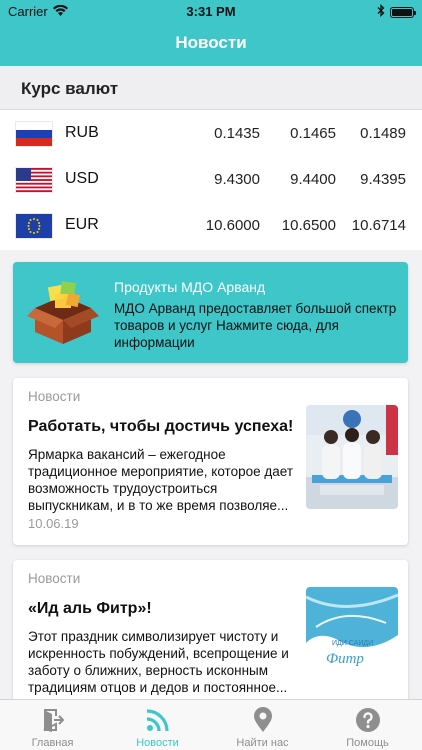  Describe the element at coordinates (34, 226) in the screenshot. I see `eu-flag-icon` at that location.